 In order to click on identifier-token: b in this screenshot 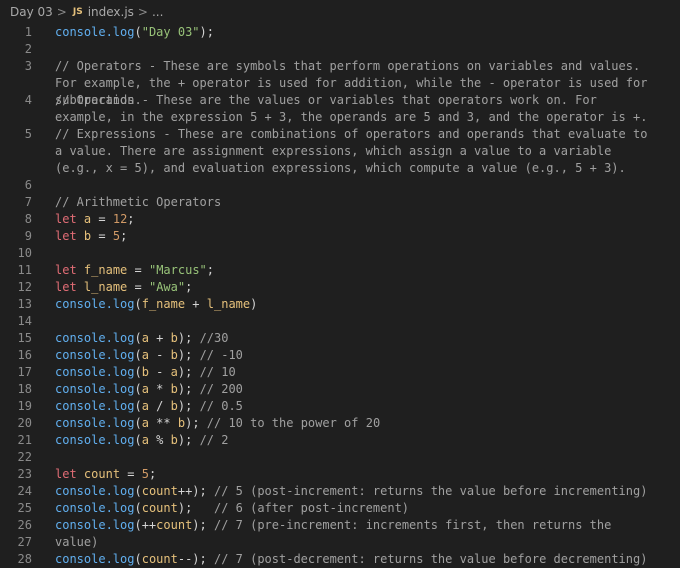, I will do `click(181, 423)`.